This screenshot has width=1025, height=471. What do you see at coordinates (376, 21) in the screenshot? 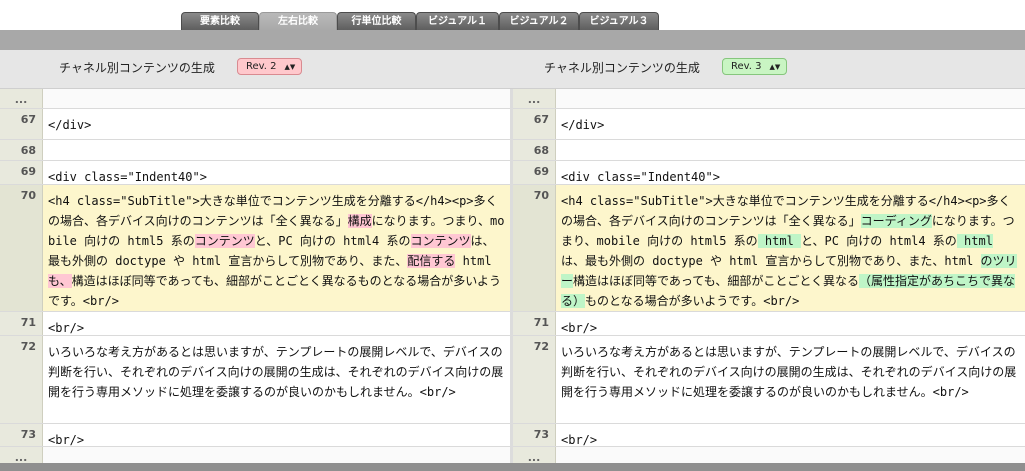
I see `tab-line-compare: 行単位比較` at bounding box center [376, 21].